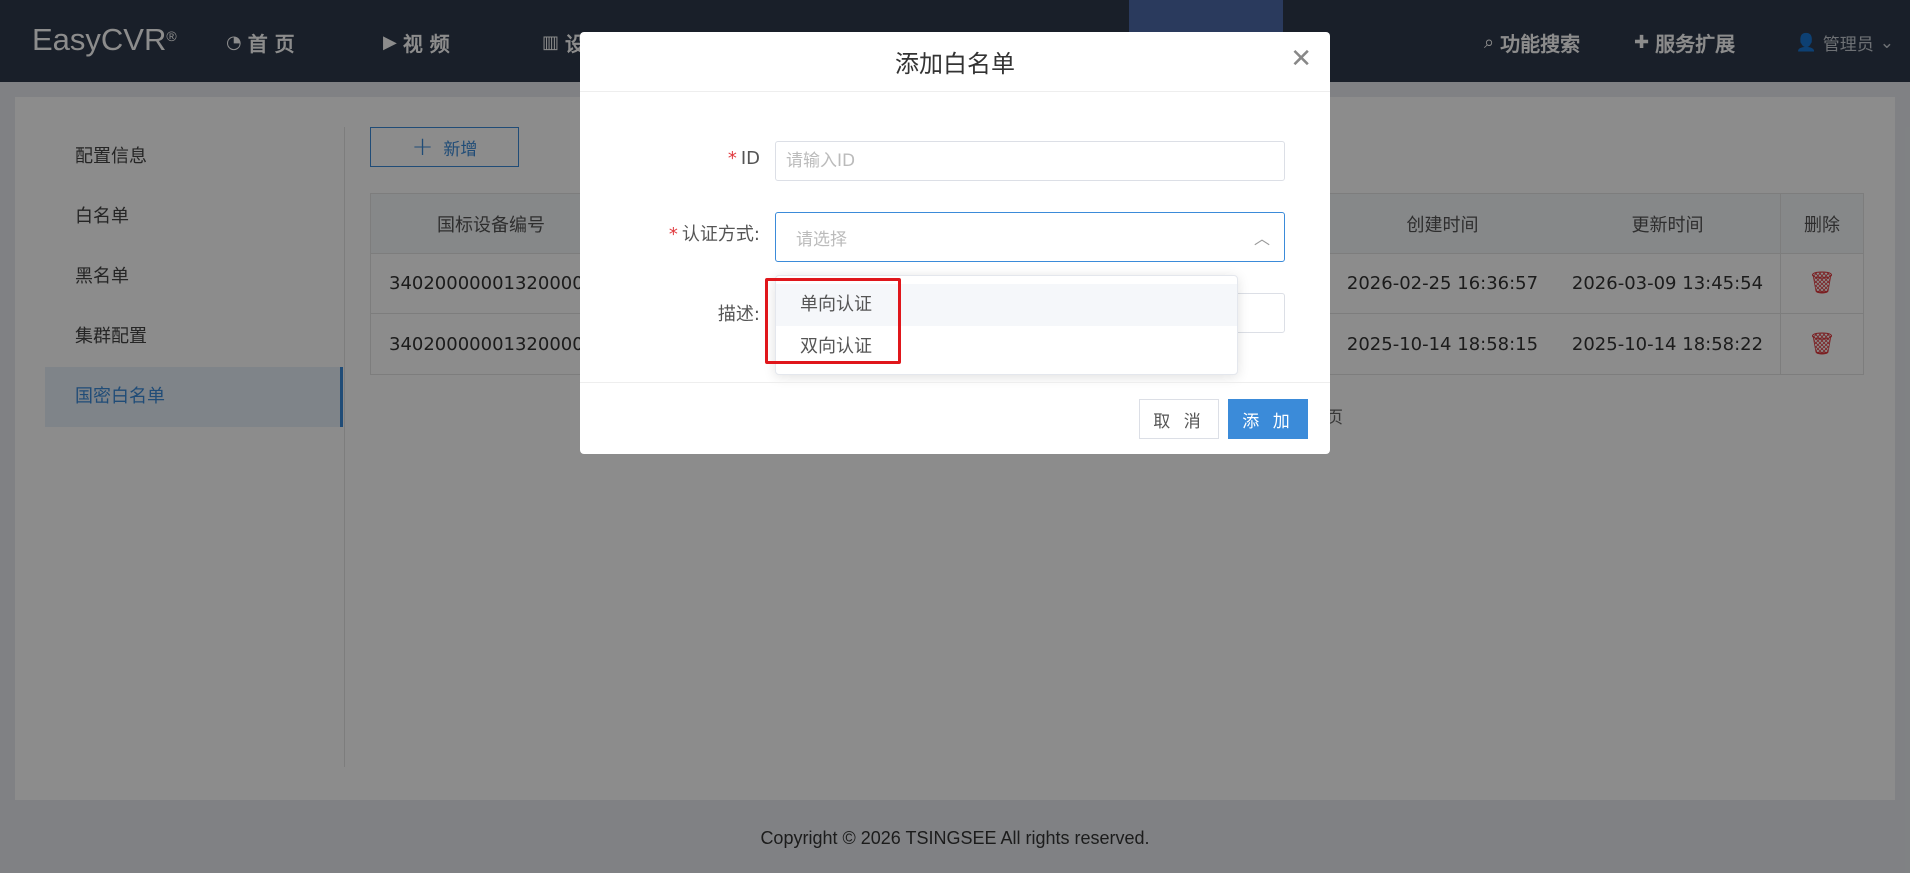 Image resolution: width=1910 pixels, height=873 pixels. Describe the element at coordinates (743, 158) in the screenshot. I see `id-label: * ID` at that location.